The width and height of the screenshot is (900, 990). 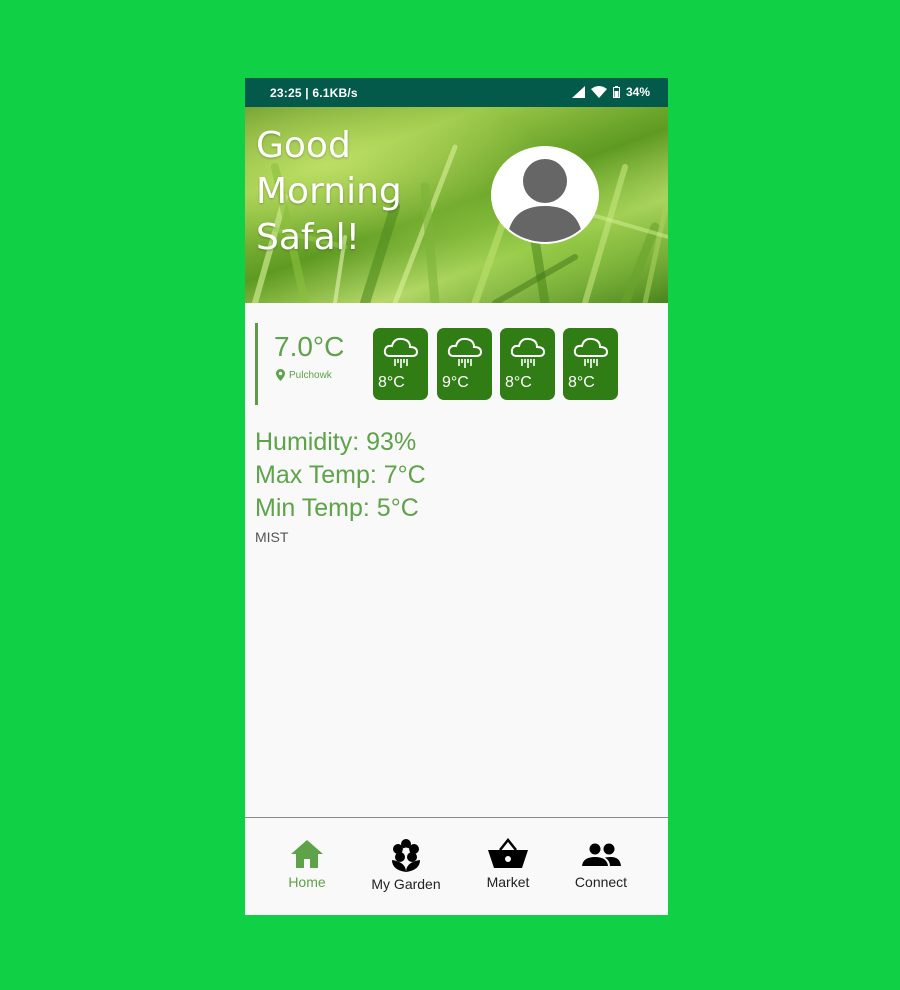 What do you see at coordinates (307, 882) in the screenshot?
I see `nav-home-label: Home` at bounding box center [307, 882].